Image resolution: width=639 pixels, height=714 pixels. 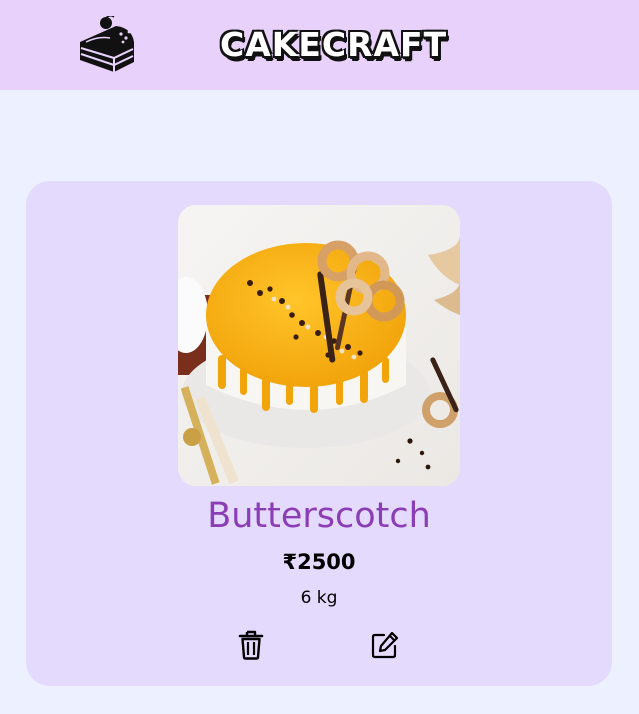 I want to click on cake-slice-icon, so click(x=107, y=44).